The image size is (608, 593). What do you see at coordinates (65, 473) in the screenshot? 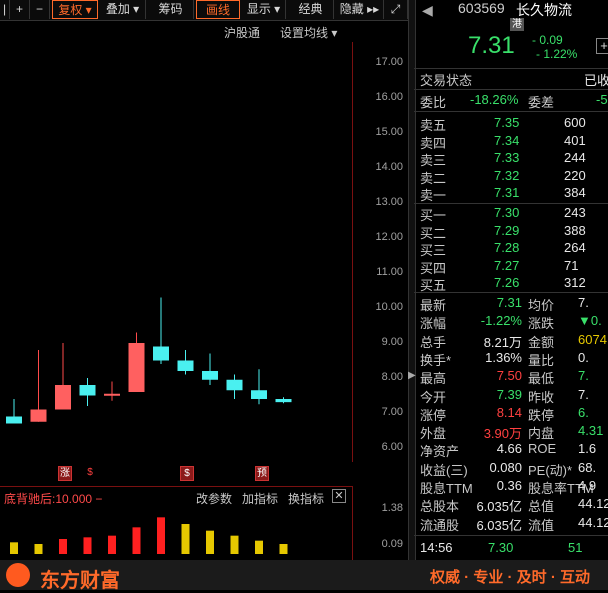
I see `limit-up-badge: 涨` at bounding box center [65, 473].